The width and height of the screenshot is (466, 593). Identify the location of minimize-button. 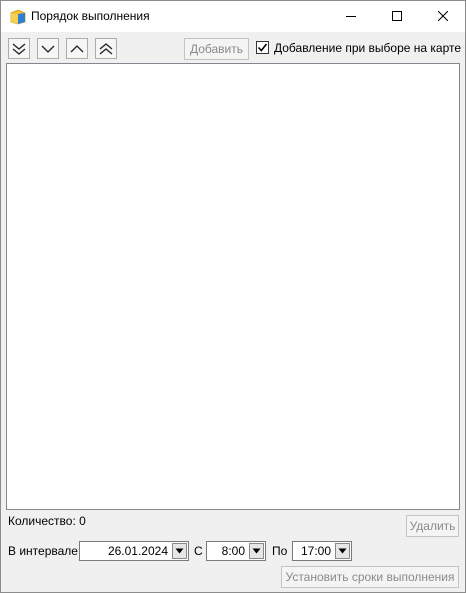
(351, 16).